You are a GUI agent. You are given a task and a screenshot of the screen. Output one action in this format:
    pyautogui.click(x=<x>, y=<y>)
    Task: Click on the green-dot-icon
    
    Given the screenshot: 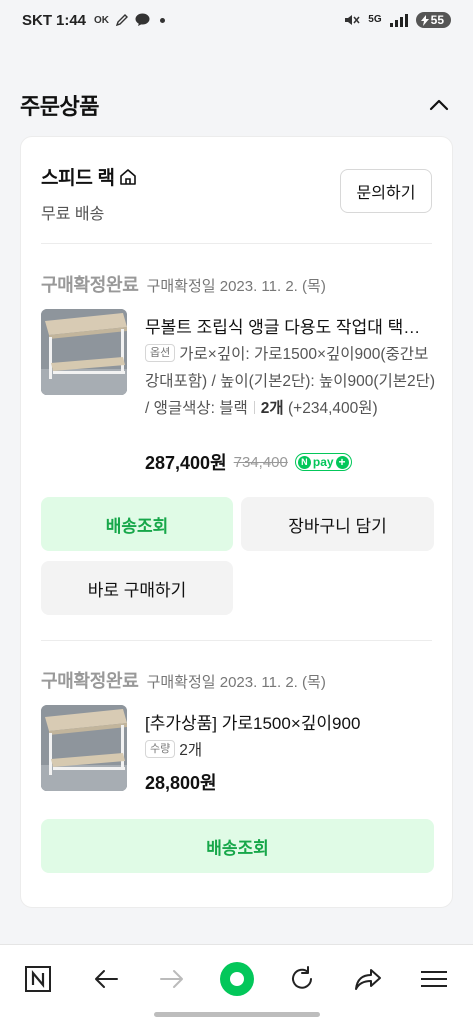 What is the action you would take?
    pyautogui.click(x=237, y=979)
    